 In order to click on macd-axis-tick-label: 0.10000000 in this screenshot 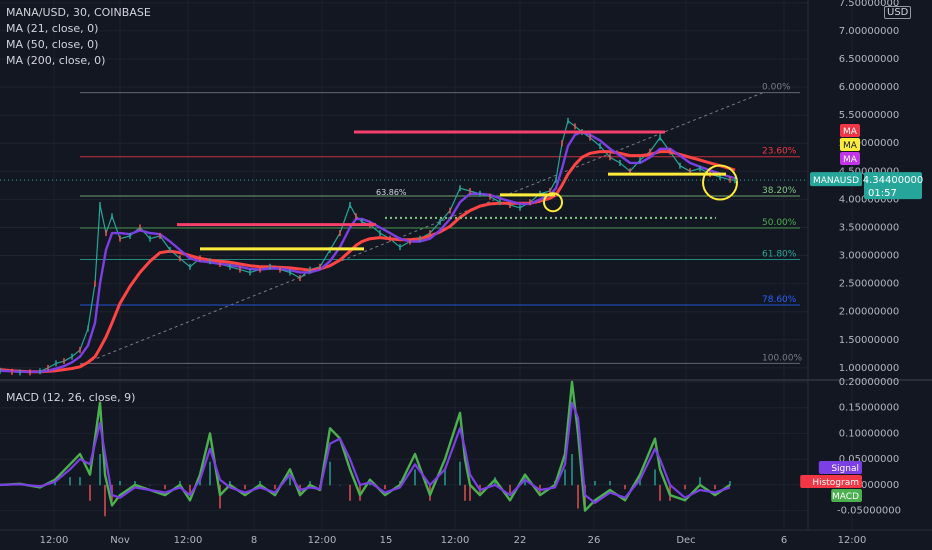, I will do `click(869, 433)`.